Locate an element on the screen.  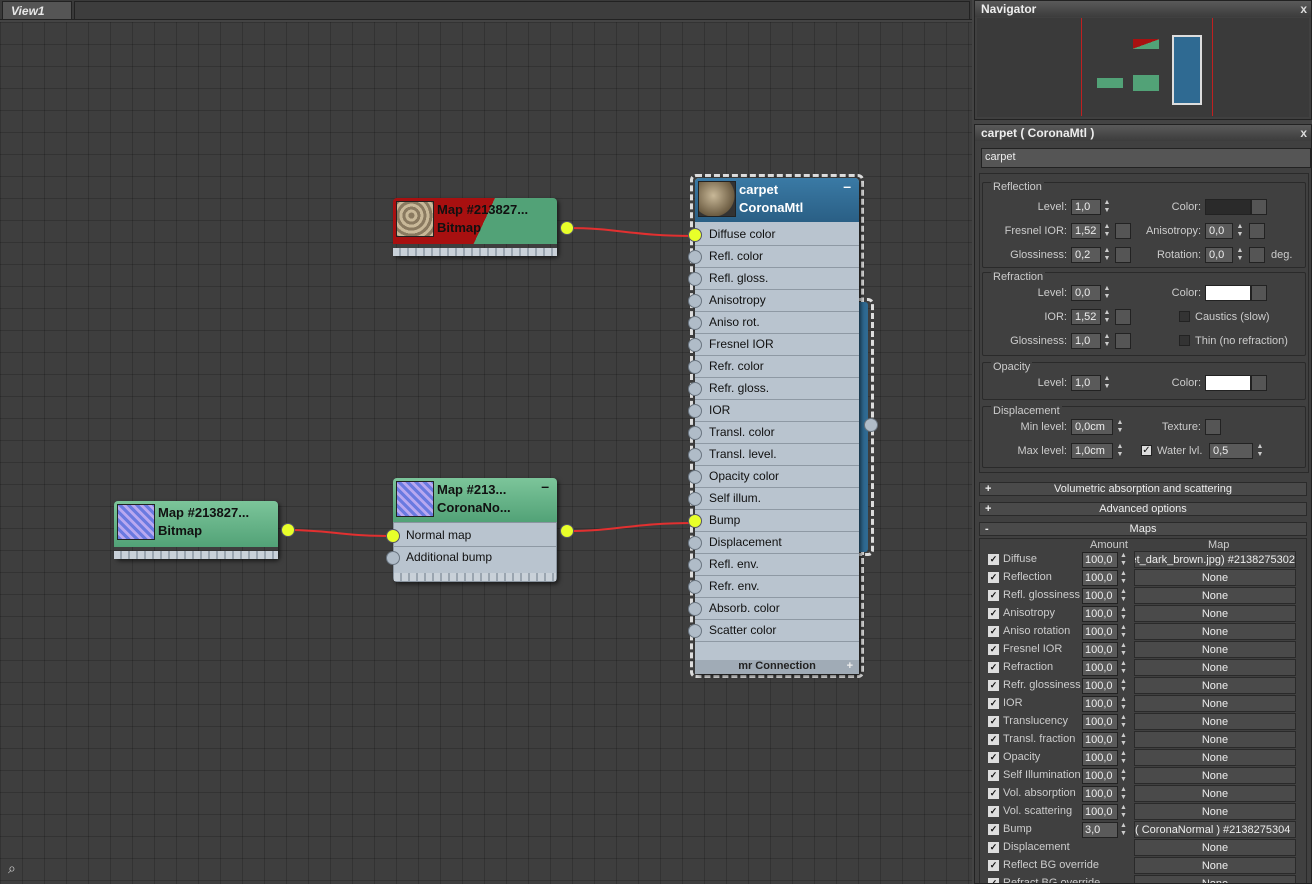
ior-spinner: 1,52 is located at coordinates (1086, 317).